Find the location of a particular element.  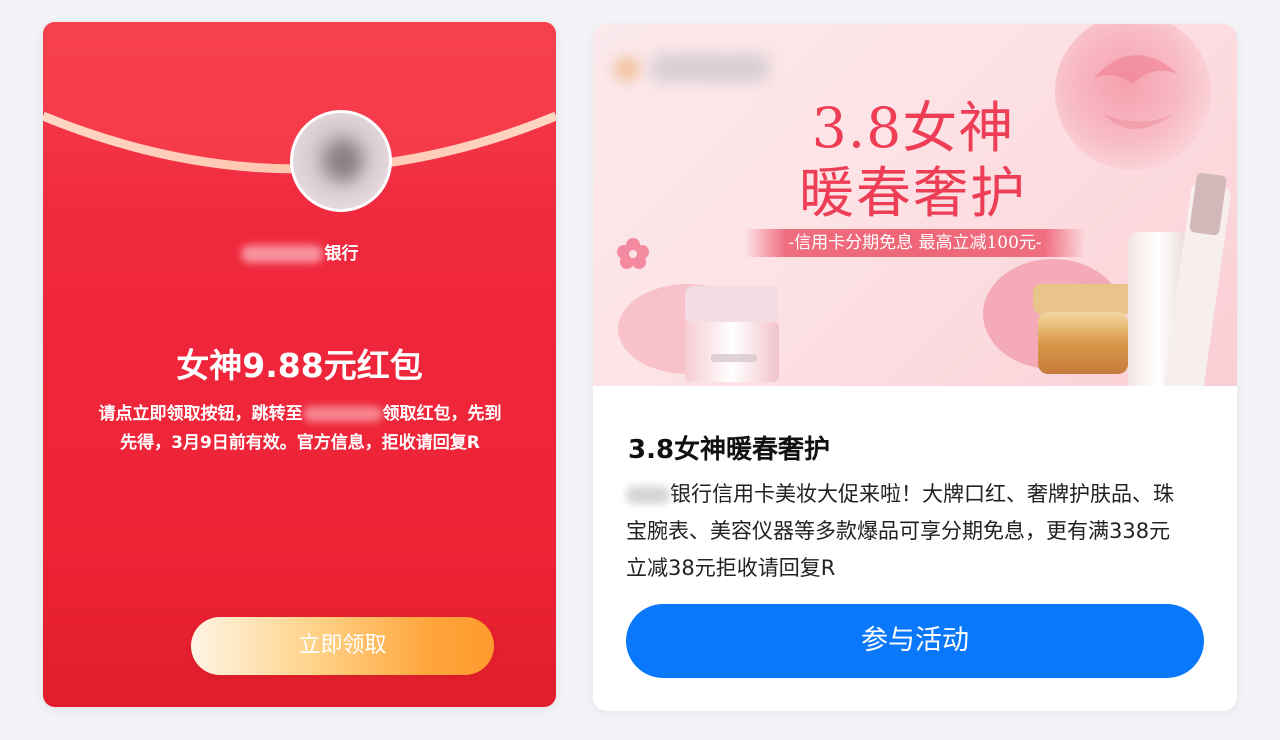

envelope-title: 女神9.88元红包 is located at coordinates (299, 365).